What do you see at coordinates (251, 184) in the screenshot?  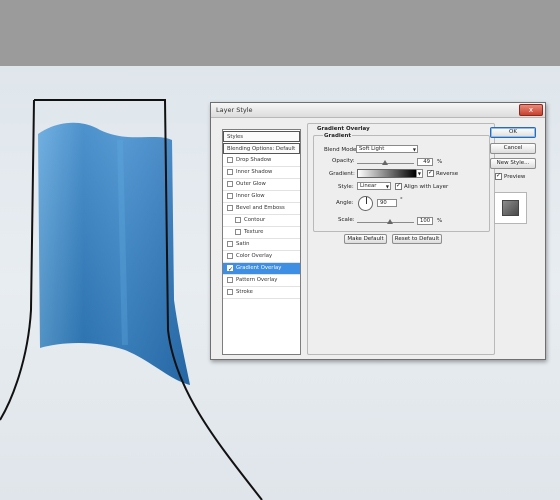 I see `style-item-label: Outer Glow` at bounding box center [251, 184].